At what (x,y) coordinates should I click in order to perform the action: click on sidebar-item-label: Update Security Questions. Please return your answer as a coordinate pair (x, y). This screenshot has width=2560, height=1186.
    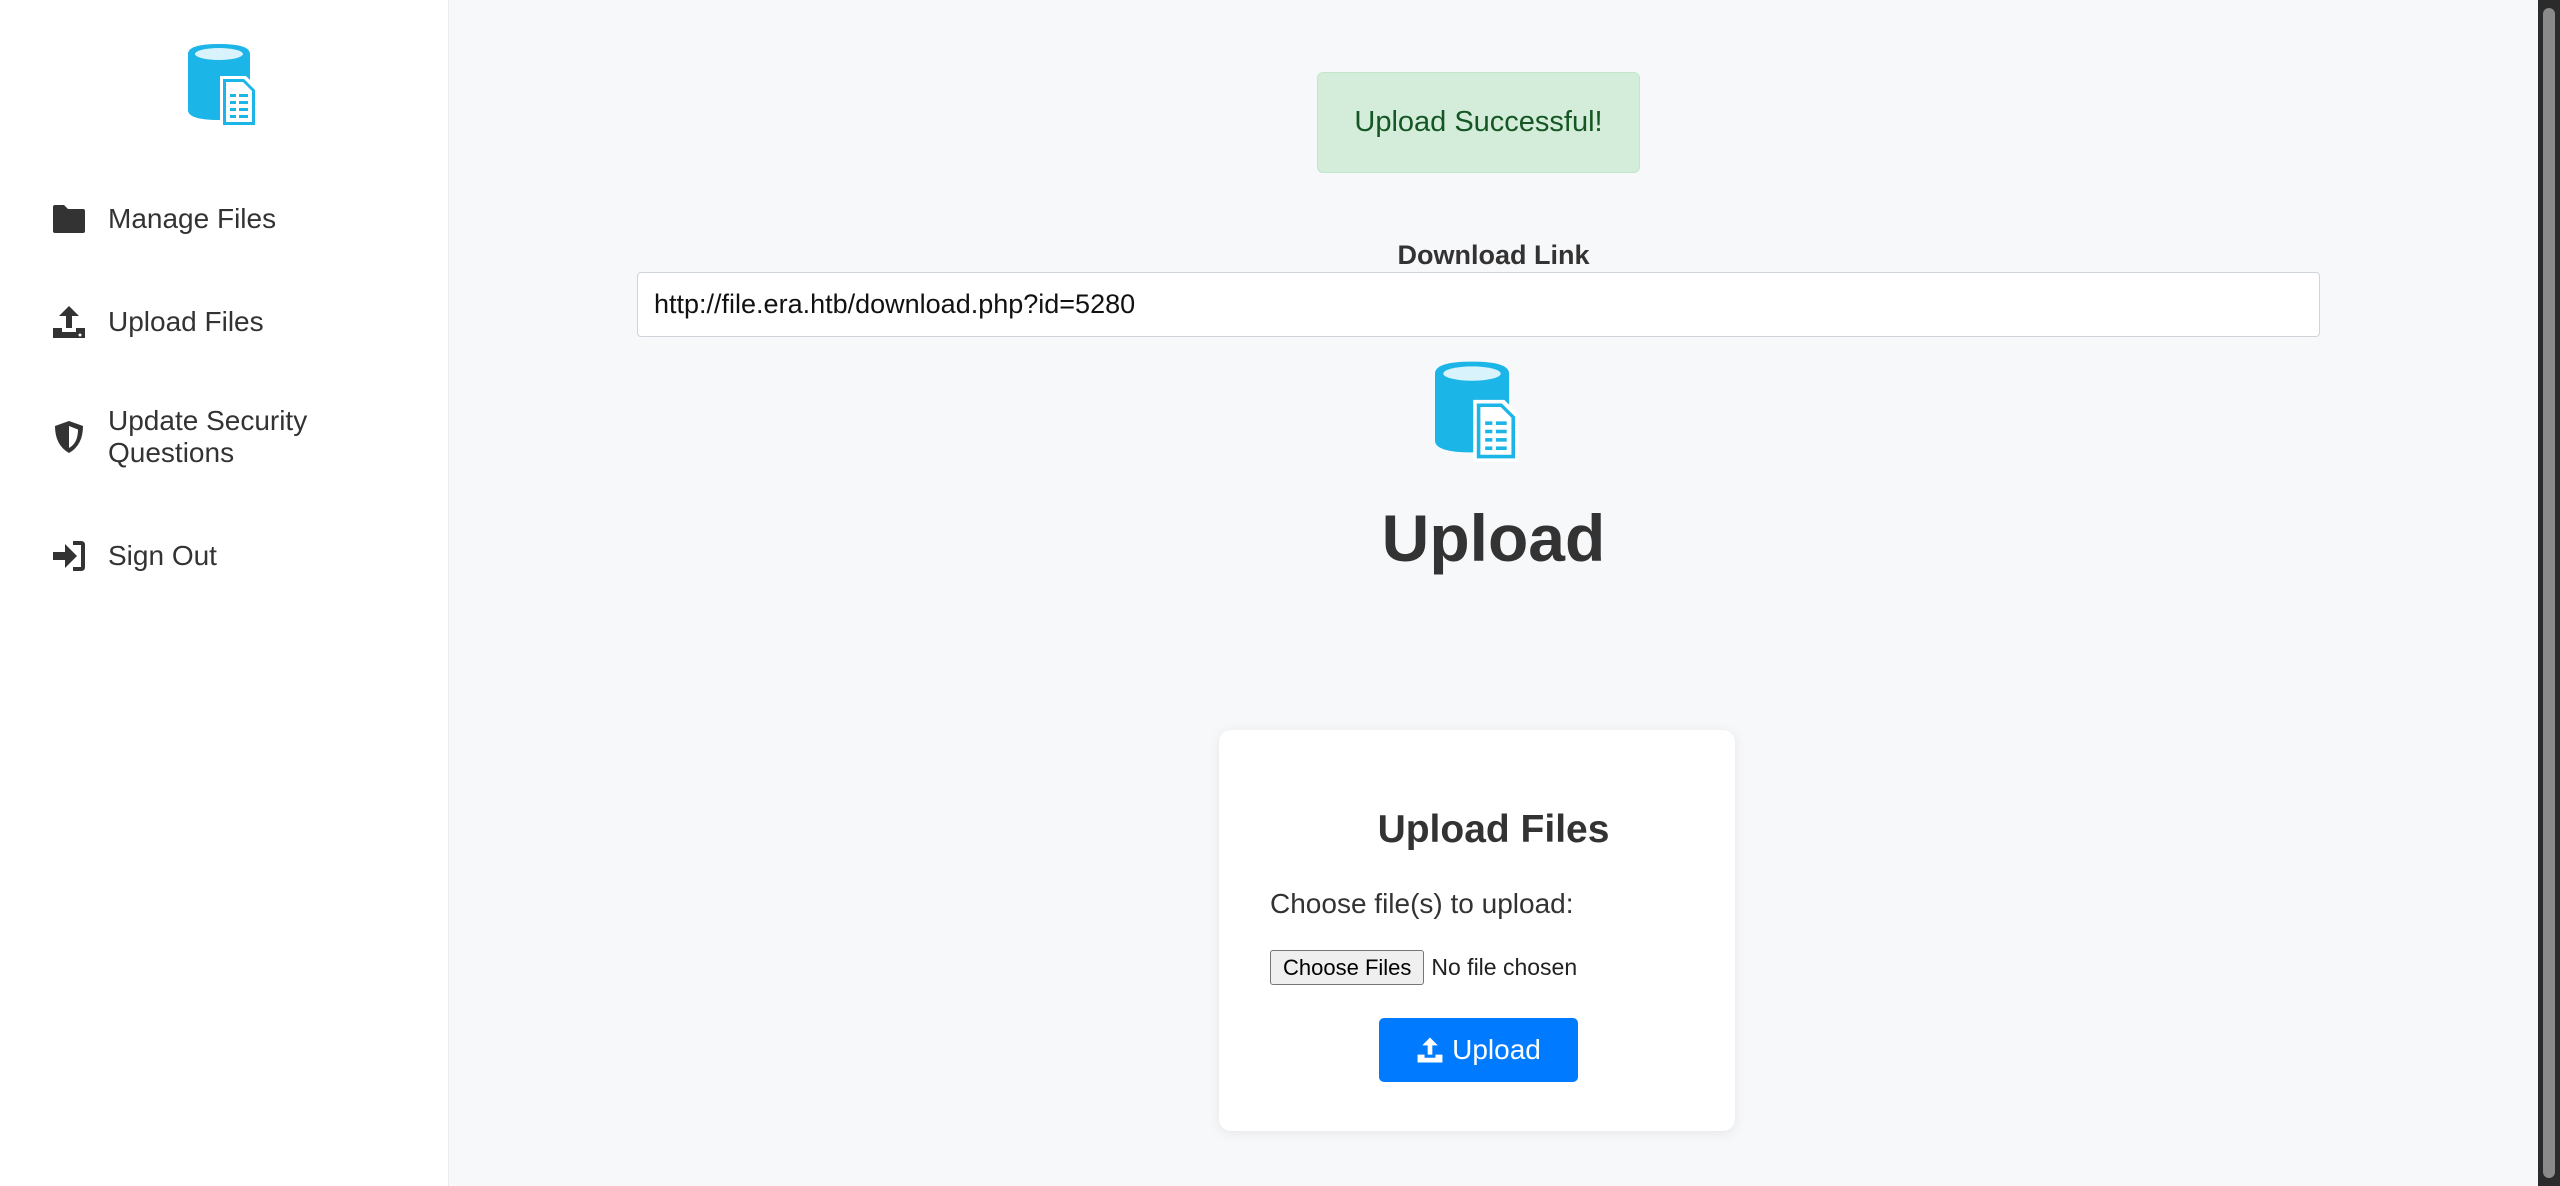
    Looking at the image, I should click on (208, 436).